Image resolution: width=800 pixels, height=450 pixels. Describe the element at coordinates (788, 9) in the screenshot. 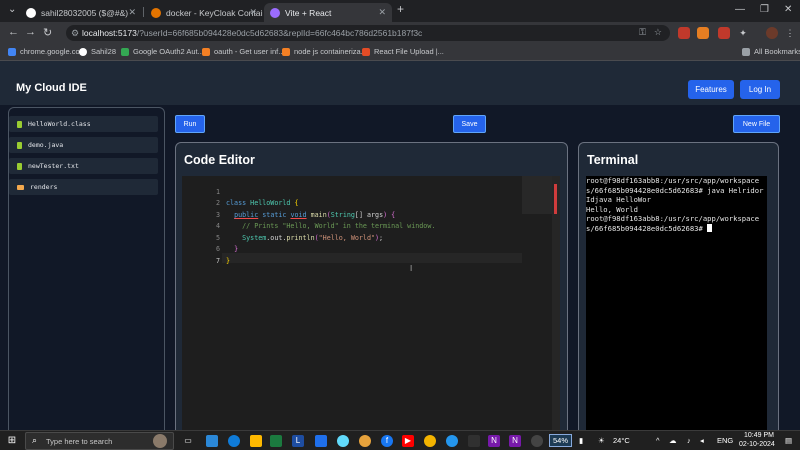

I see `window-close-icon: ✕` at that location.